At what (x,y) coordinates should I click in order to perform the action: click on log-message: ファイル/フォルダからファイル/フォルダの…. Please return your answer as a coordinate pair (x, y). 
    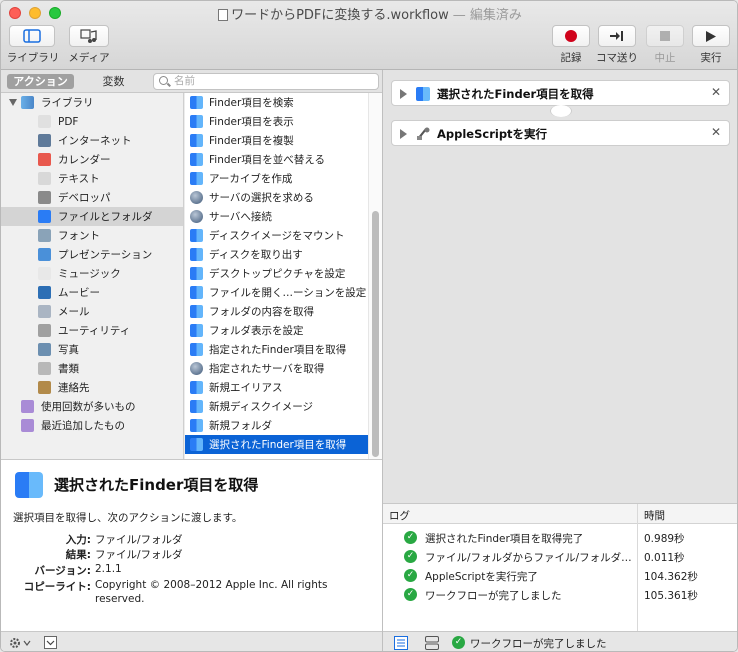
    Looking at the image, I should click on (530, 558).